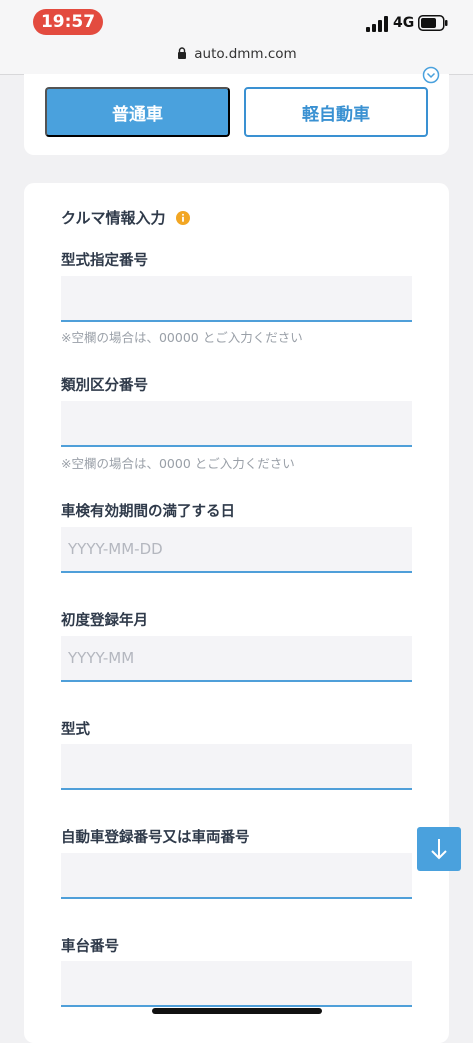  I want to click on model-designation-number-label: 型式指定番号, so click(104, 261).